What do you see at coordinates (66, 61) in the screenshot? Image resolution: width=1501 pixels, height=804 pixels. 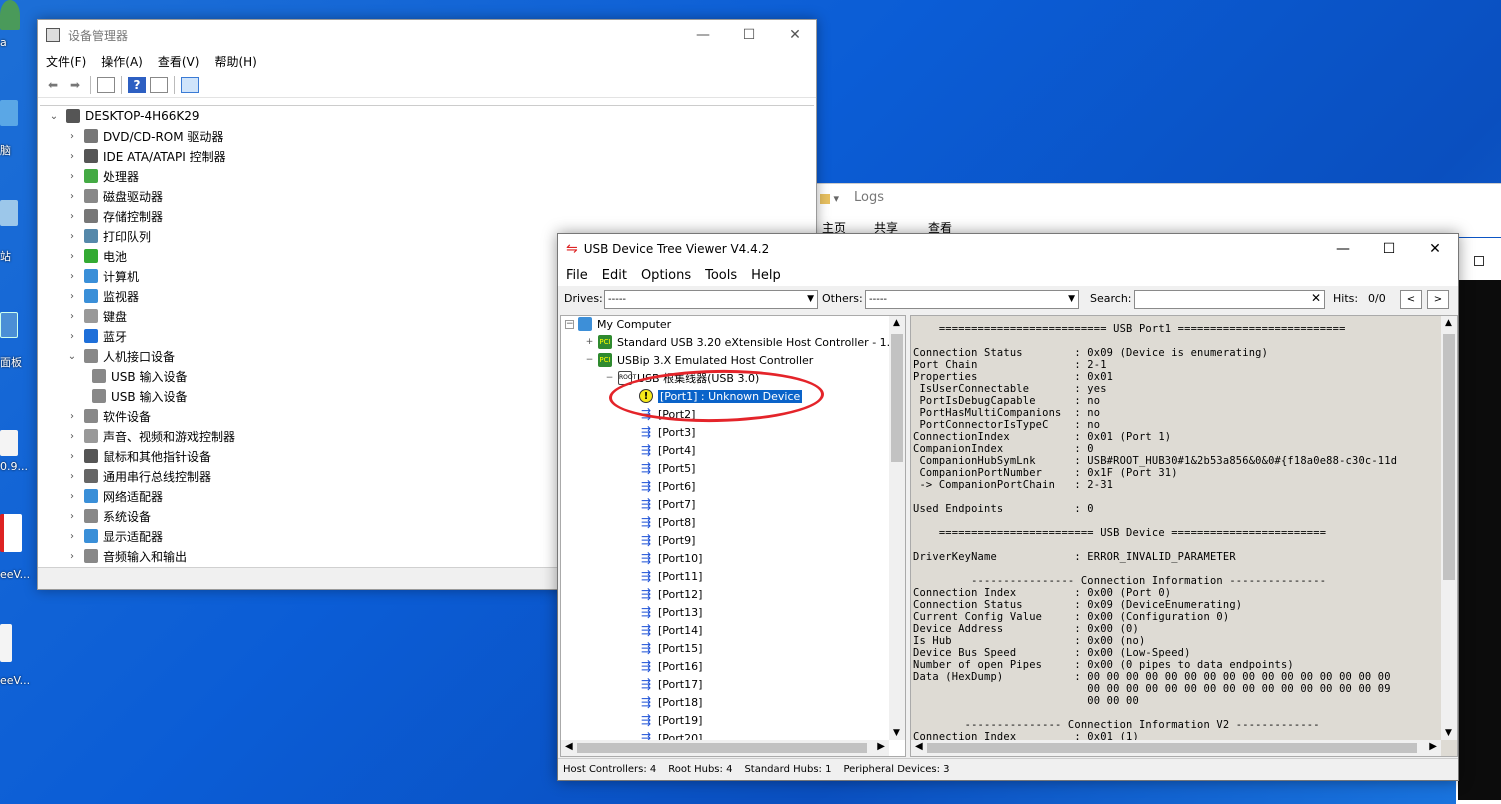 I see `menu-file: 文件(F)` at bounding box center [66, 61].